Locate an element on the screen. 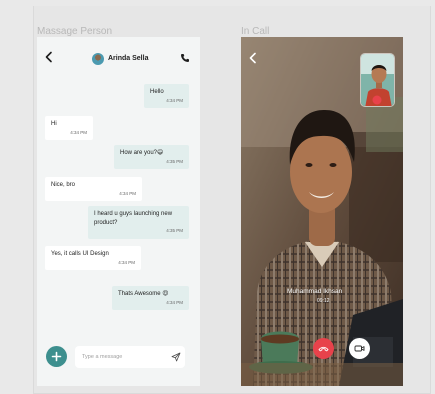  chat-message: Thats Awesome 😍 4:34 PM is located at coordinates (150, 298).